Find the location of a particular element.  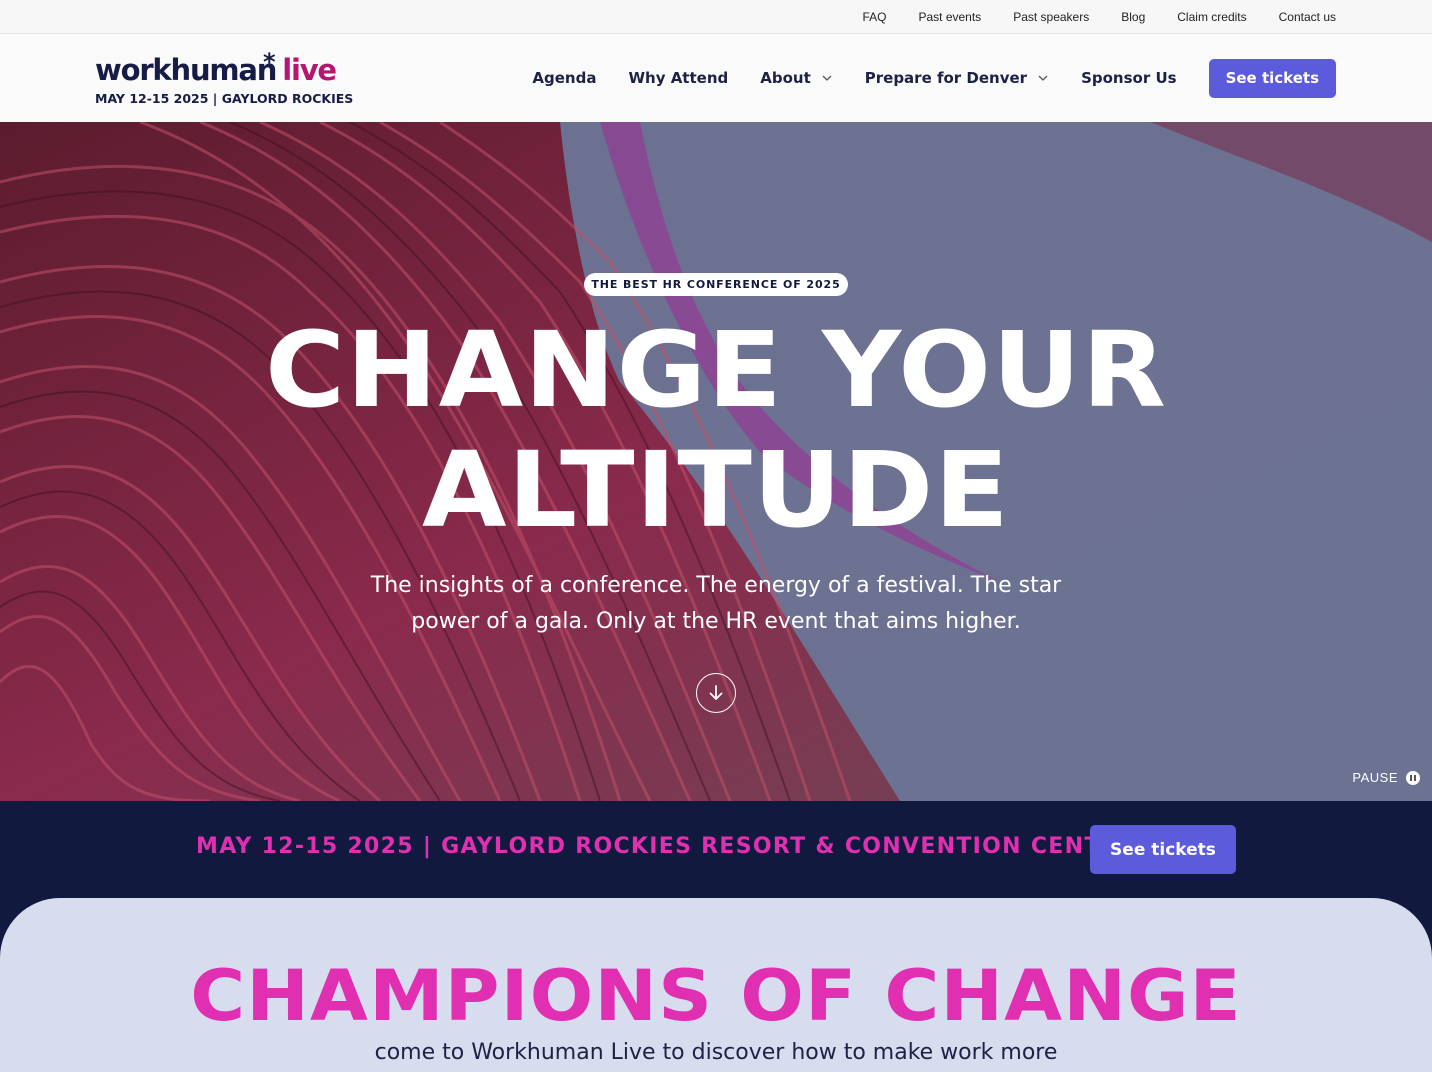

utility-link-contact-us: Contact us is located at coordinates (1307, 17).